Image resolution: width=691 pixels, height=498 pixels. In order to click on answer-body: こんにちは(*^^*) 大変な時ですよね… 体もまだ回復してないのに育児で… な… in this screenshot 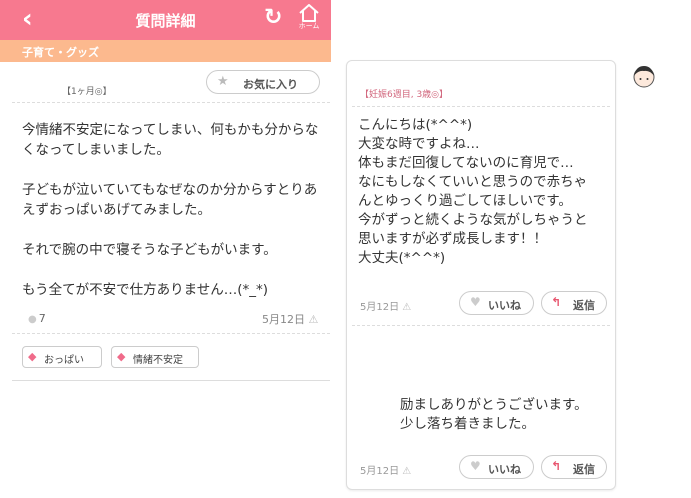, I will do `click(485, 192)`.